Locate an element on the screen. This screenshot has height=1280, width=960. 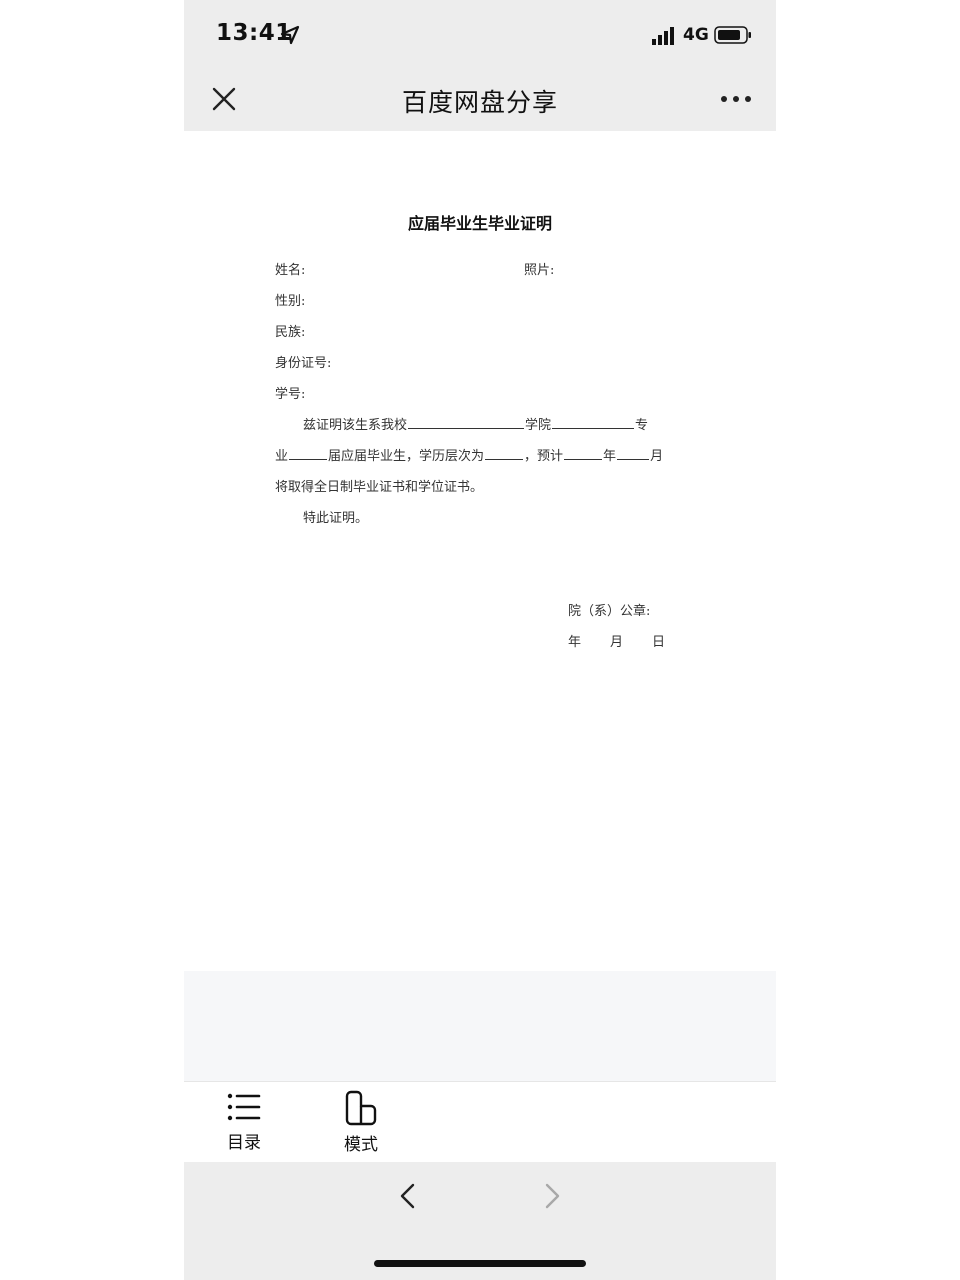
signal-icon is located at coordinates (663, 36).